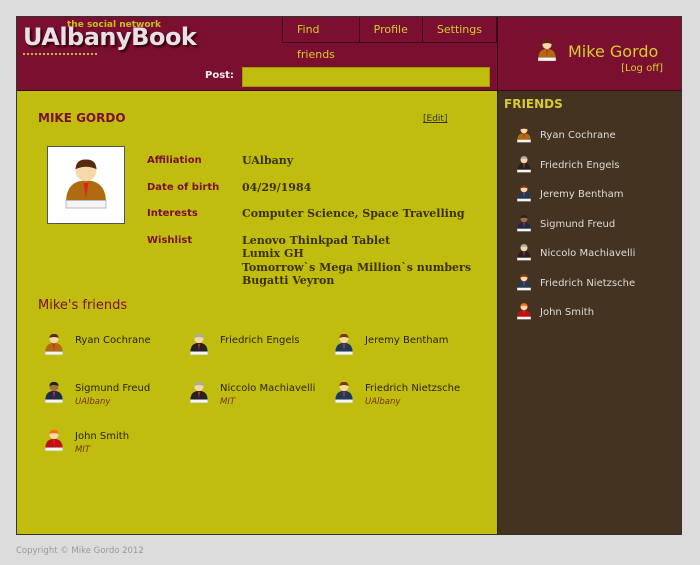  Describe the element at coordinates (460, 29) in the screenshot. I see `nav-settings: Settings` at that location.